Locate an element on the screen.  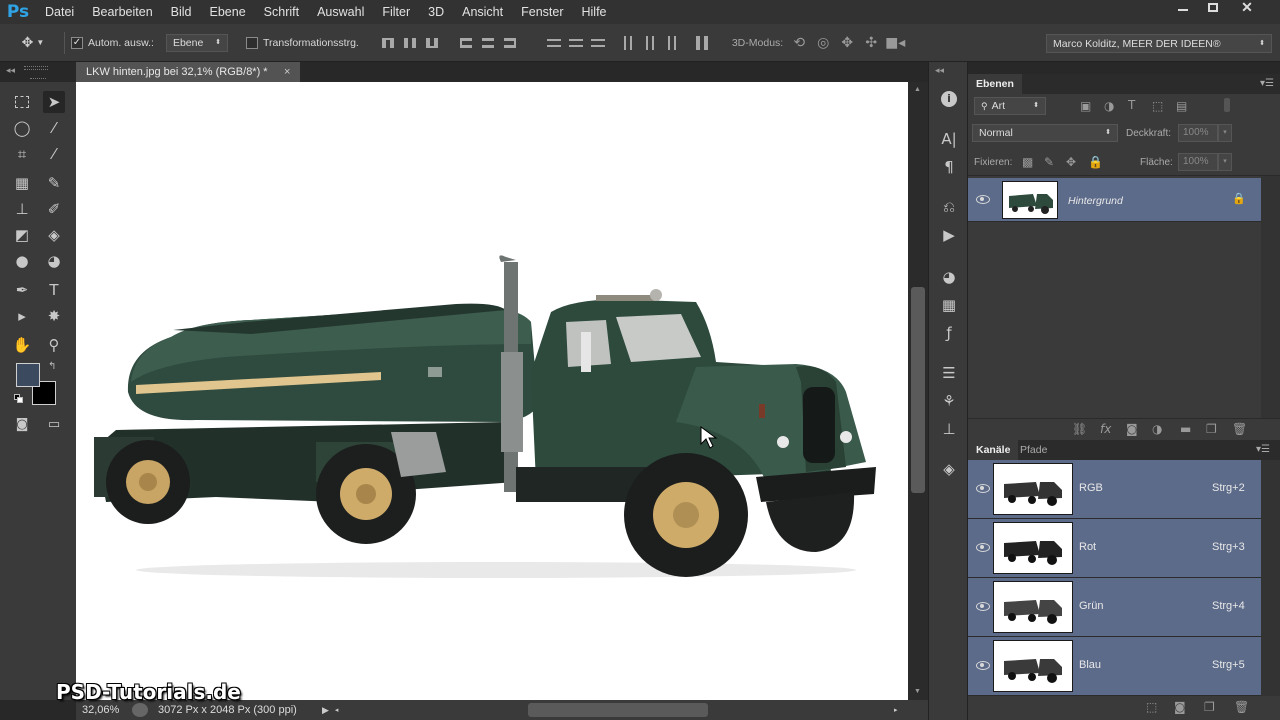
distribute-left-icon is located at coordinates (628, 43).